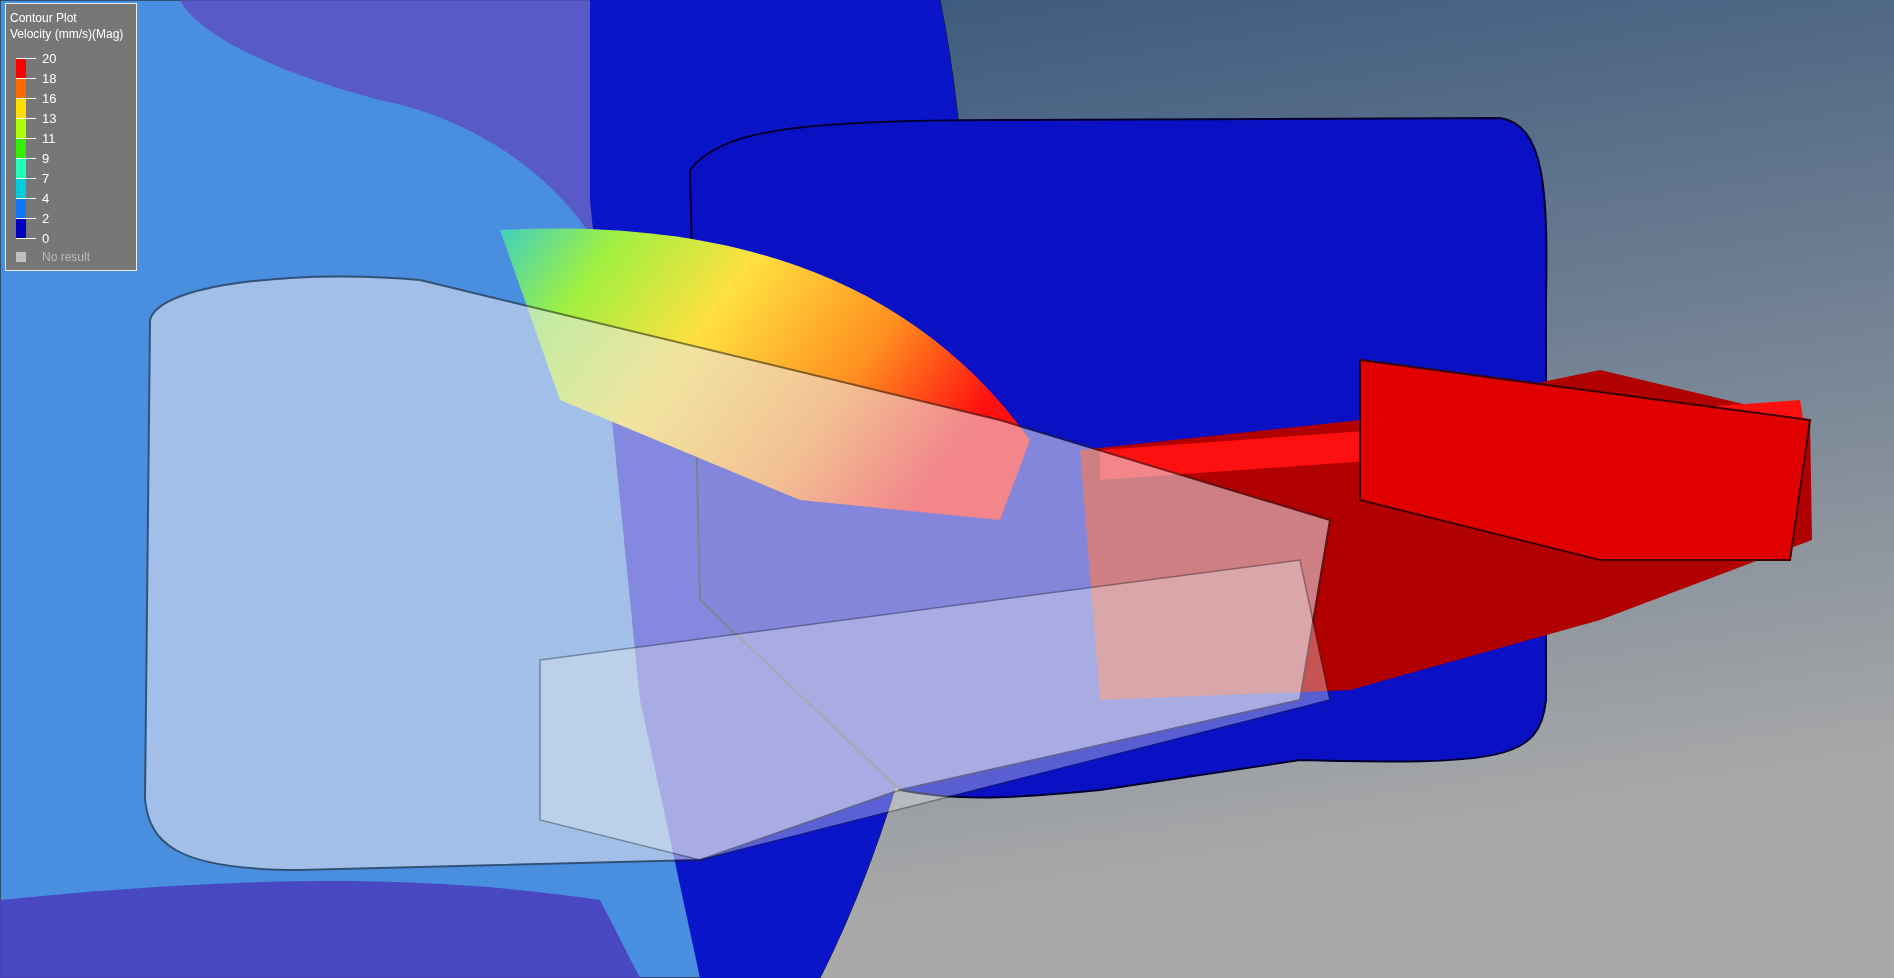 This screenshot has width=1894, height=978. Describe the element at coordinates (46, 178) in the screenshot. I see `scale-value: 7` at that location.